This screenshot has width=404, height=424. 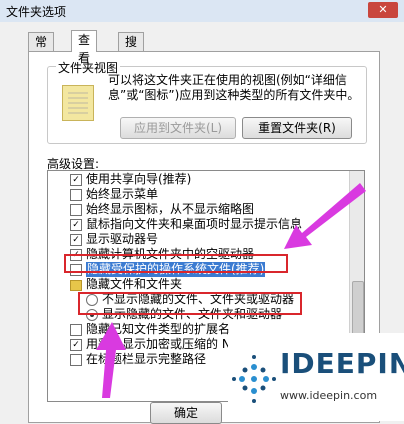 I want to click on tab-general: 常规, so click(x=41, y=49).